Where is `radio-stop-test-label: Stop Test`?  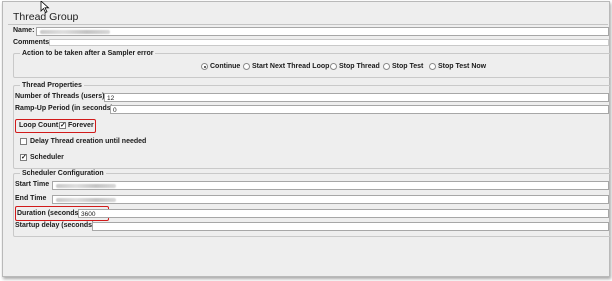
radio-stop-test-label: Stop Test is located at coordinates (408, 66).